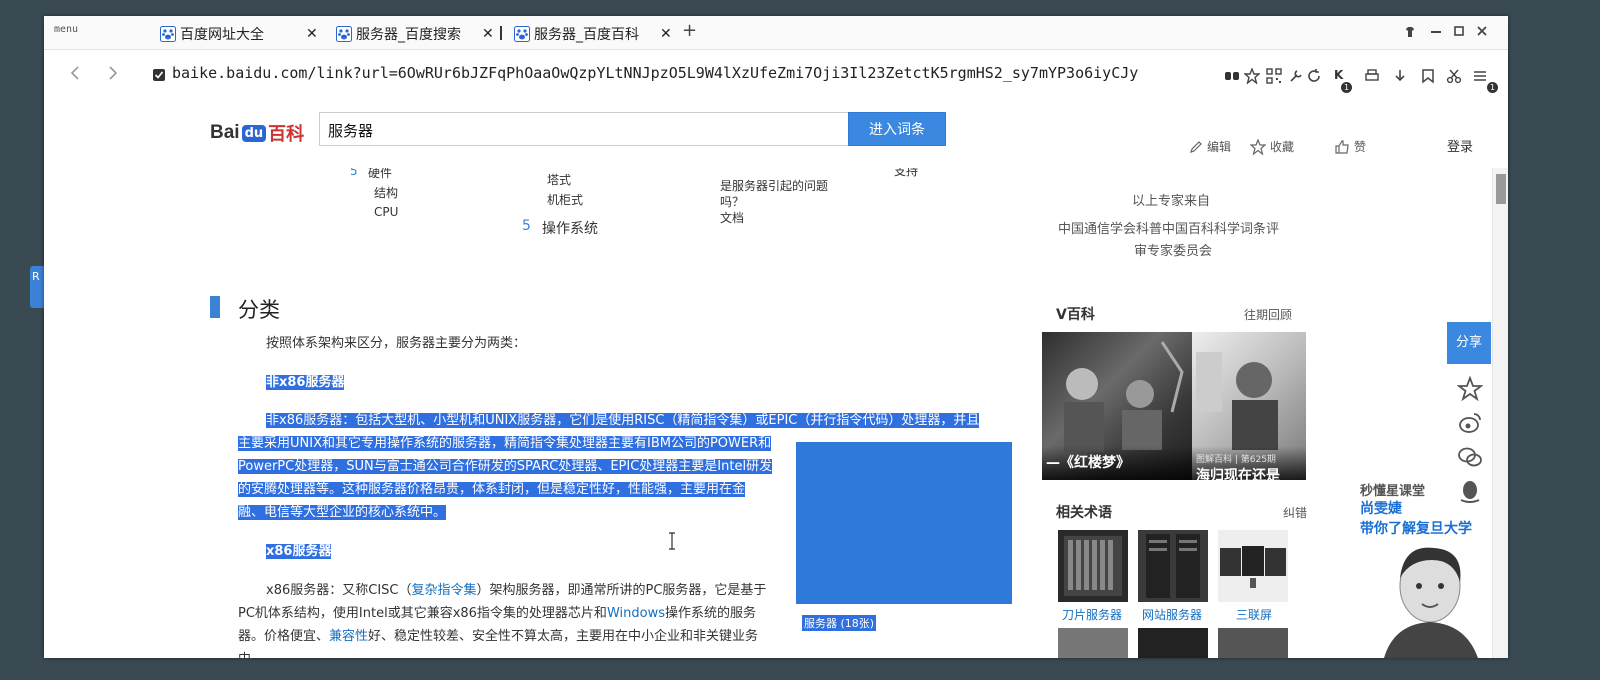 This screenshot has width=1600, height=680. What do you see at coordinates (113, 73) in the screenshot?
I see `forward-icon` at bounding box center [113, 73].